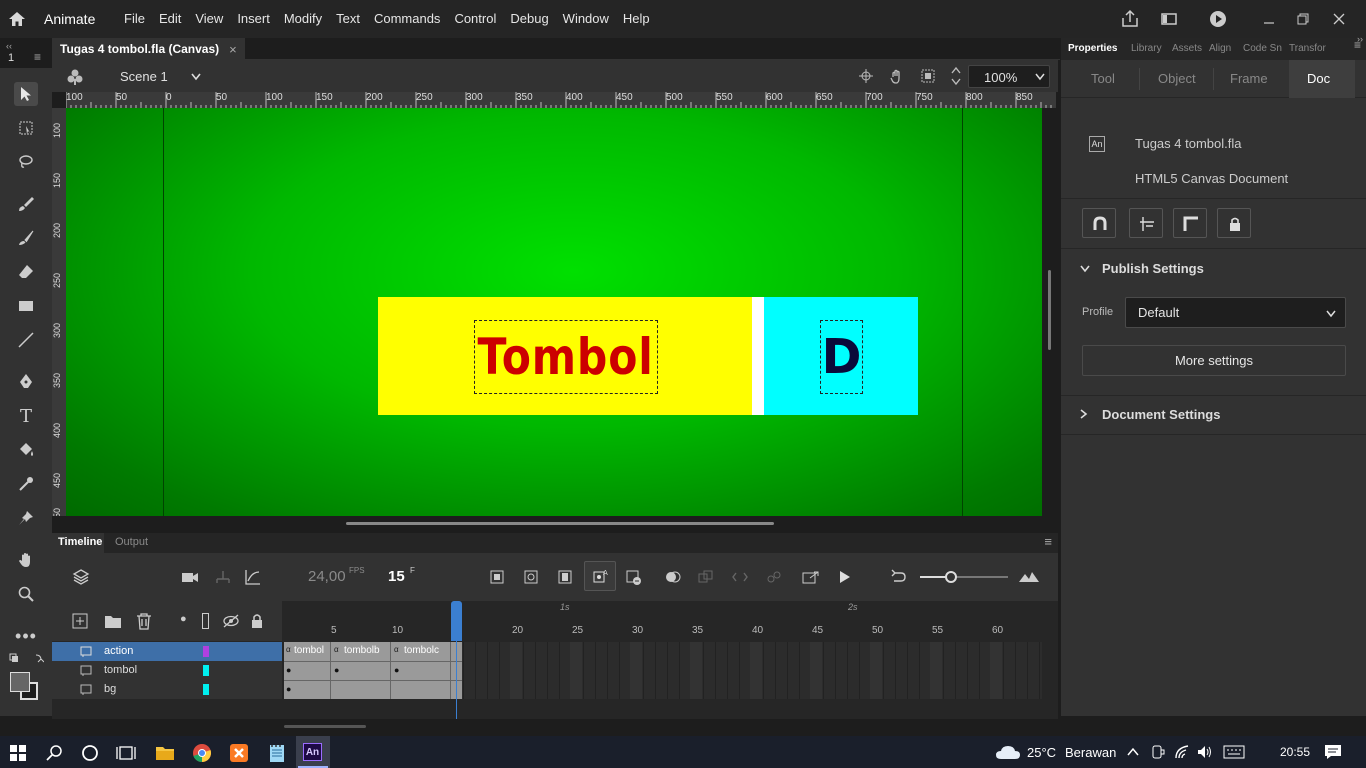 This screenshot has height=768, width=1366. I want to click on subtab-doc: Doc, so click(1322, 79).